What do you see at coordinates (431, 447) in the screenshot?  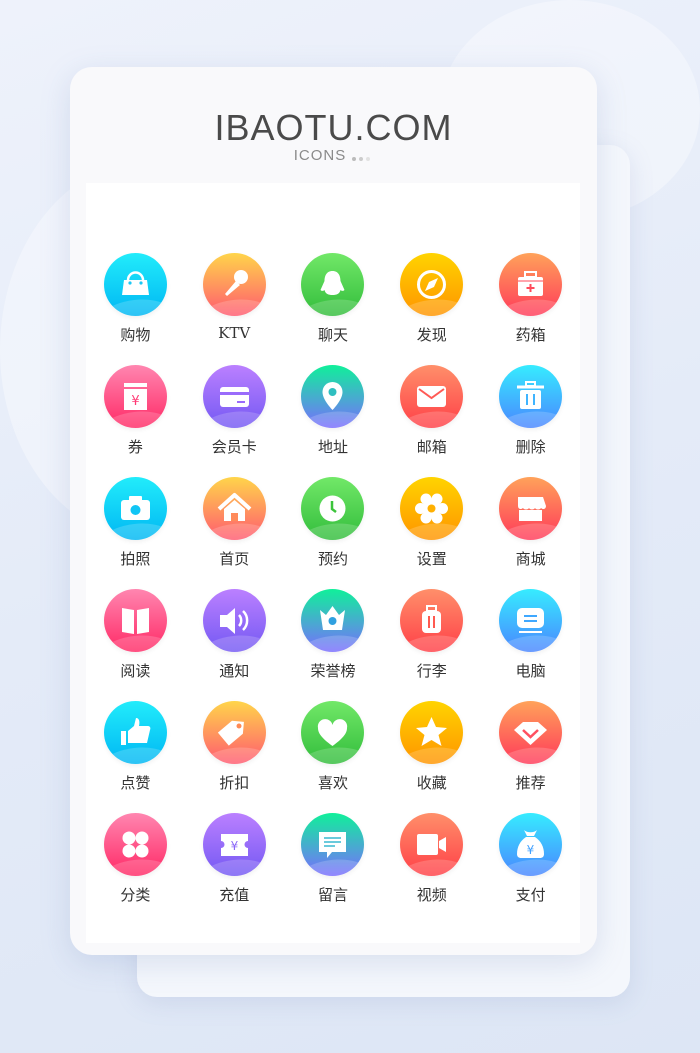 I see `icon-label: 邮箱` at bounding box center [431, 447].